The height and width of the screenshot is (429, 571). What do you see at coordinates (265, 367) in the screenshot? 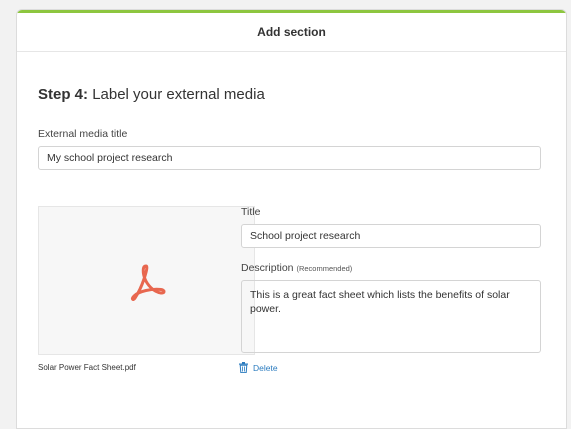
I see `delete-label: Delete` at bounding box center [265, 367].